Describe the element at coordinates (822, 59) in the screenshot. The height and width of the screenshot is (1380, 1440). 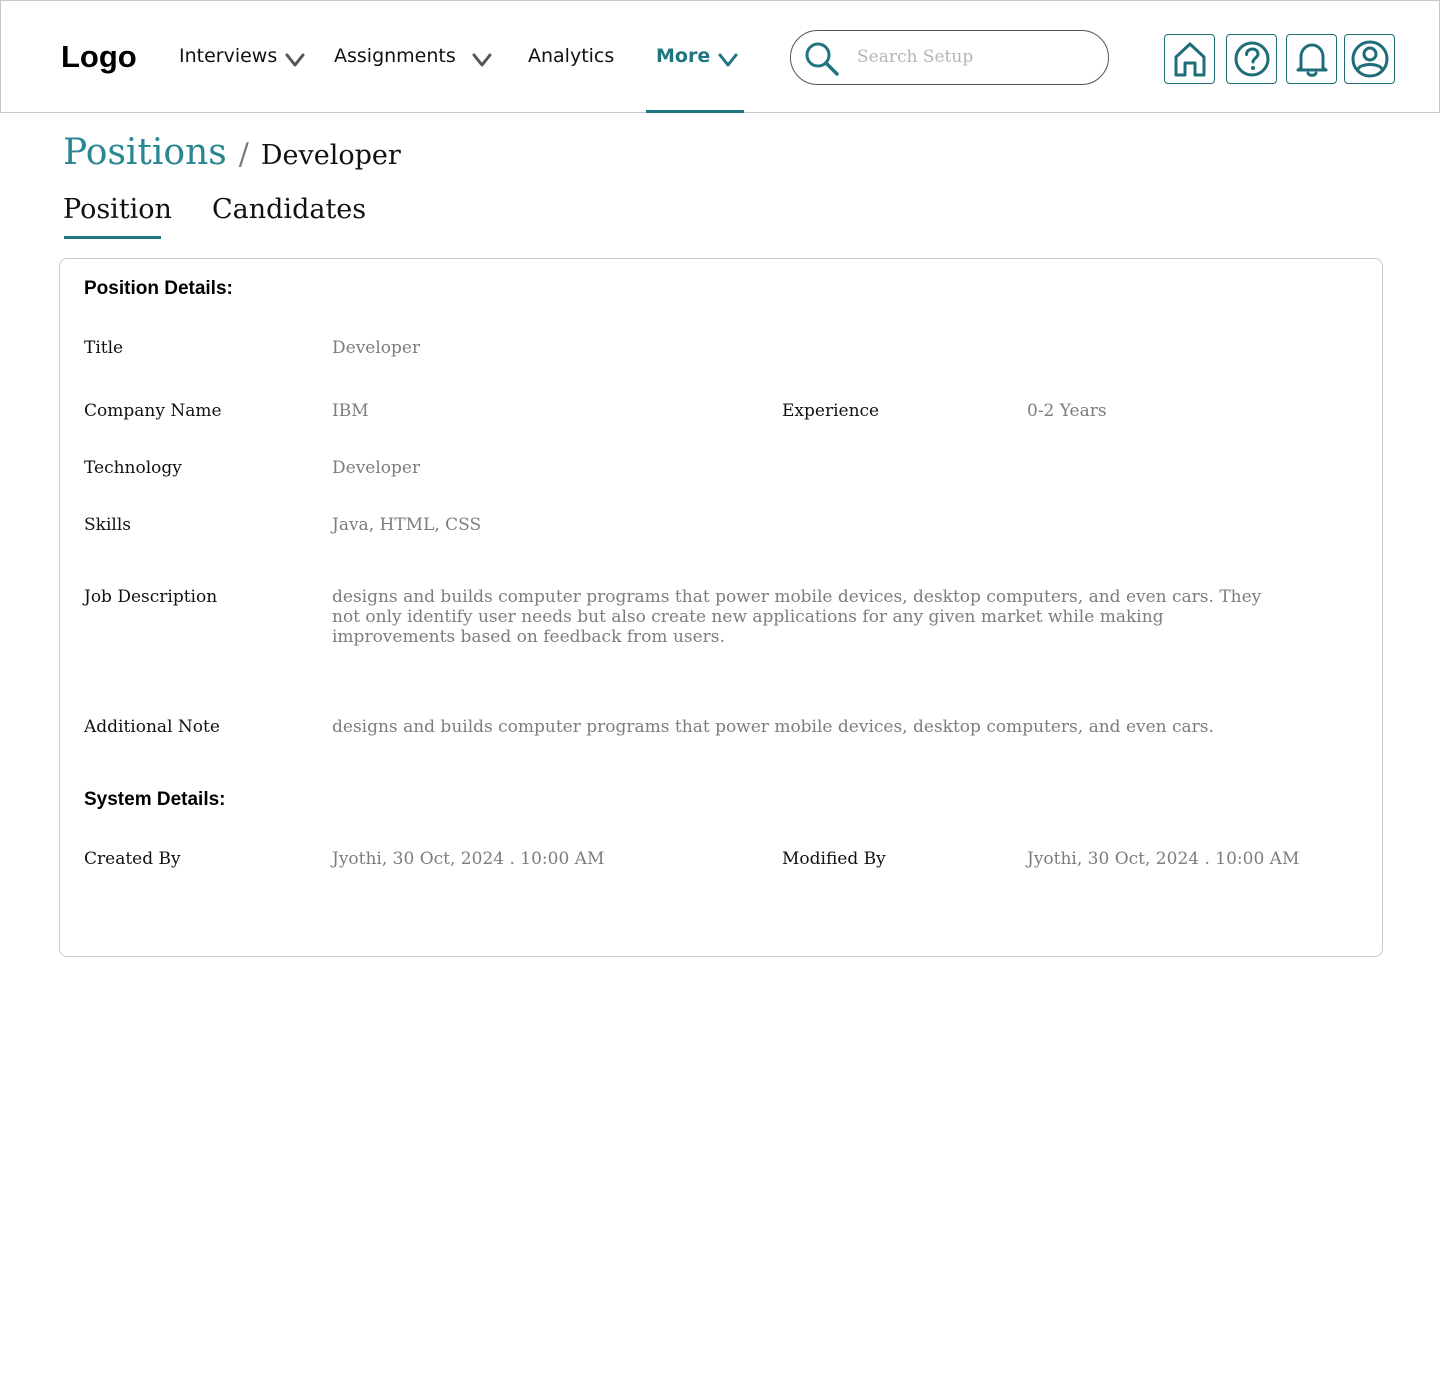
I see `search-icon` at that location.